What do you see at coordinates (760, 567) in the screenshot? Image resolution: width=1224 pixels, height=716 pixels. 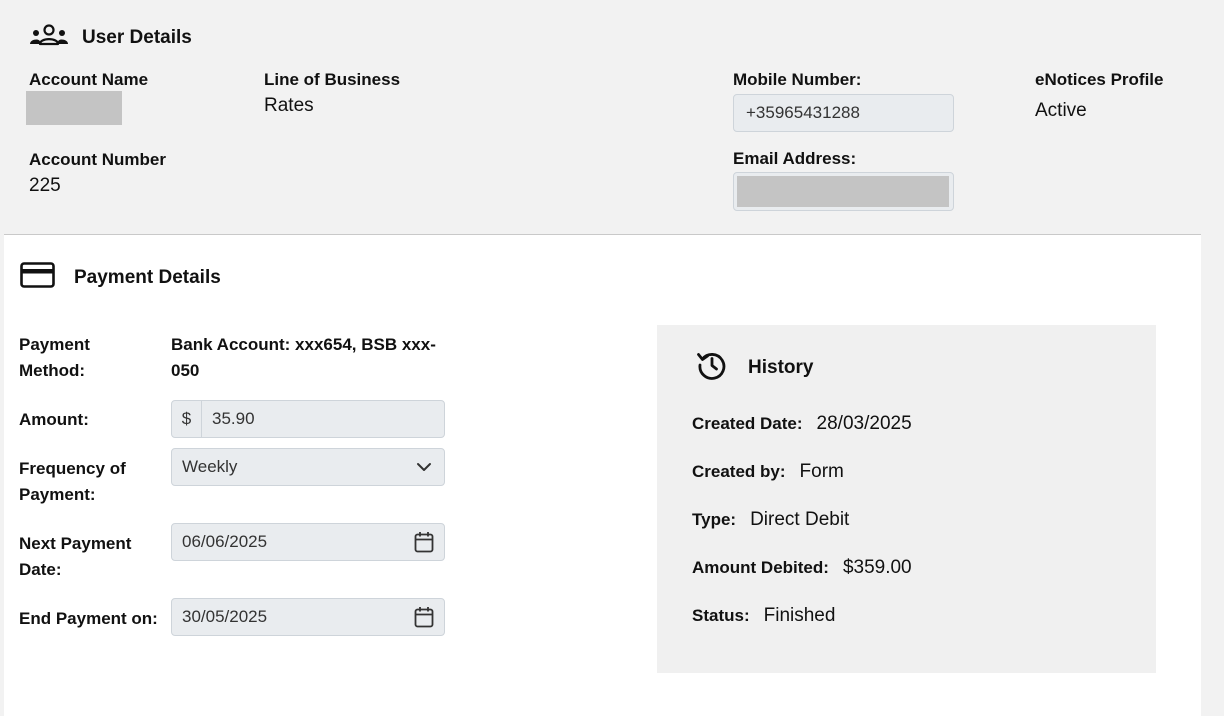 I see `amount-debited-label: Amount Debited:` at bounding box center [760, 567].